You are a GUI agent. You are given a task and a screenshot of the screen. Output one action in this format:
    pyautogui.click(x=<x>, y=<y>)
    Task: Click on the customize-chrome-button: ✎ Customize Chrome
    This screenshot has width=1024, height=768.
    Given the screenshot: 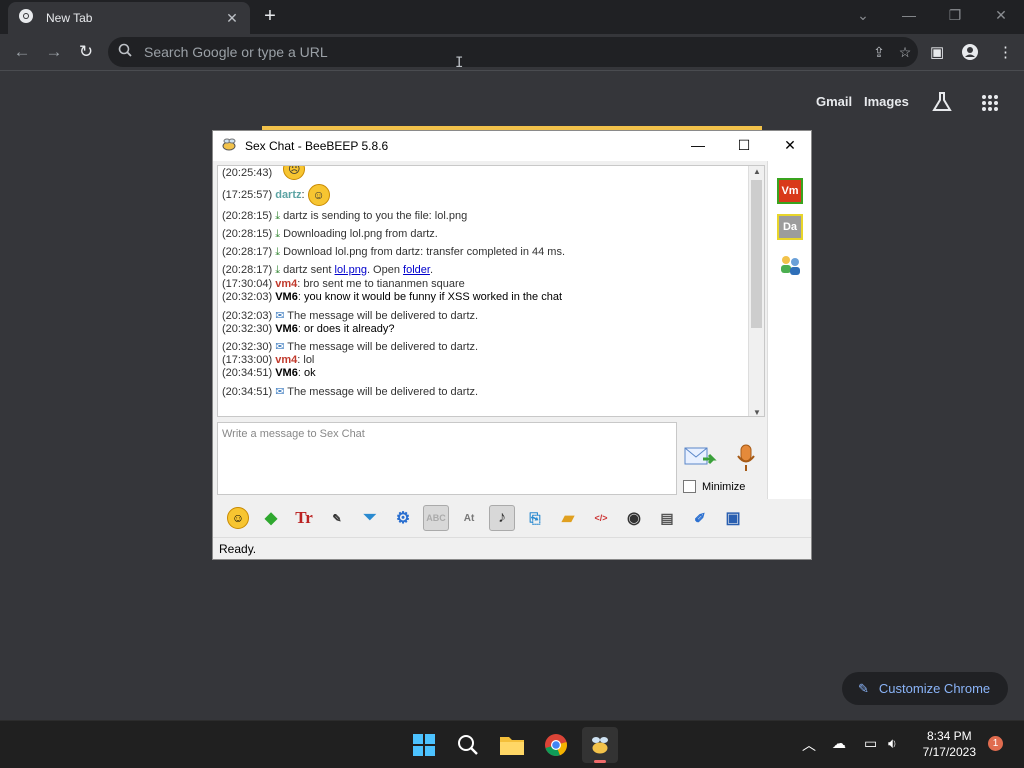 What is the action you would take?
    pyautogui.click(x=925, y=688)
    